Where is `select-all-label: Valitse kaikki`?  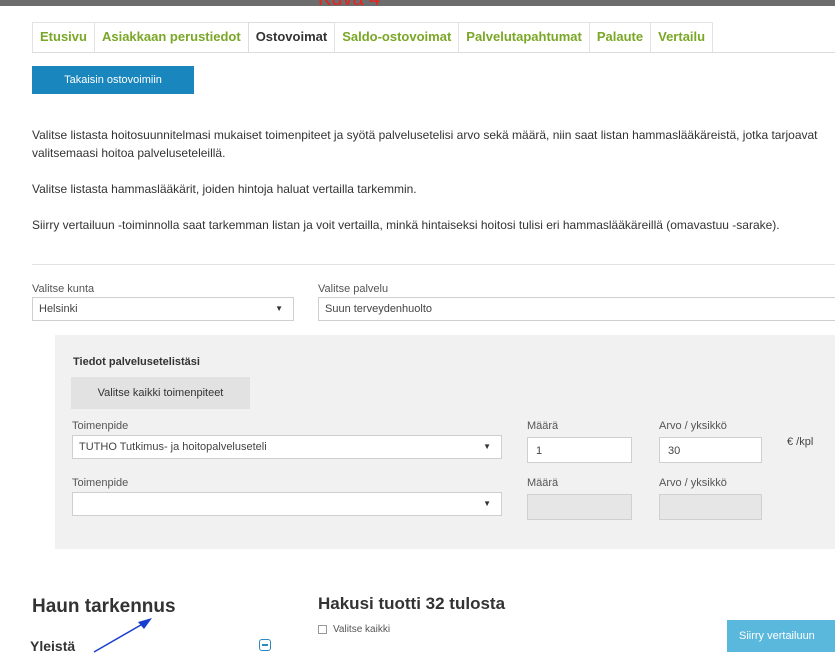 select-all-label: Valitse kaikki is located at coordinates (362, 629).